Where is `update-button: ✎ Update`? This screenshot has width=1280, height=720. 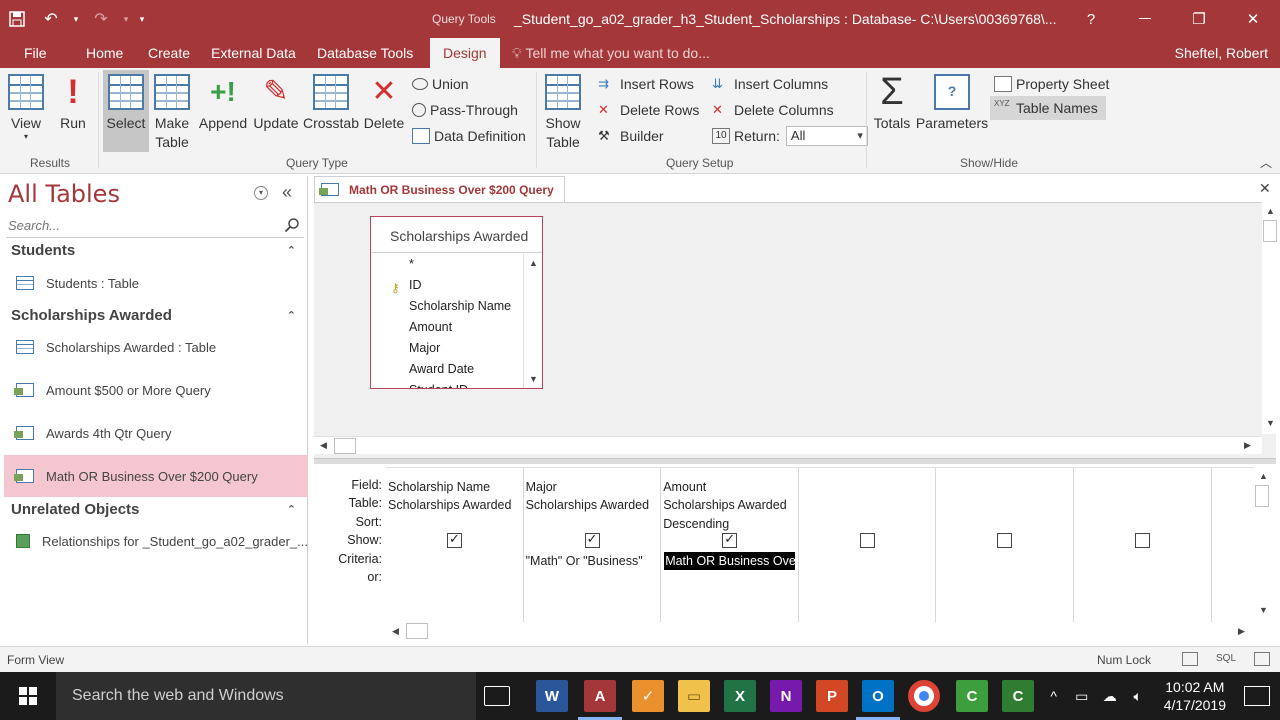
update-button: ✎ Update is located at coordinates (276, 103).